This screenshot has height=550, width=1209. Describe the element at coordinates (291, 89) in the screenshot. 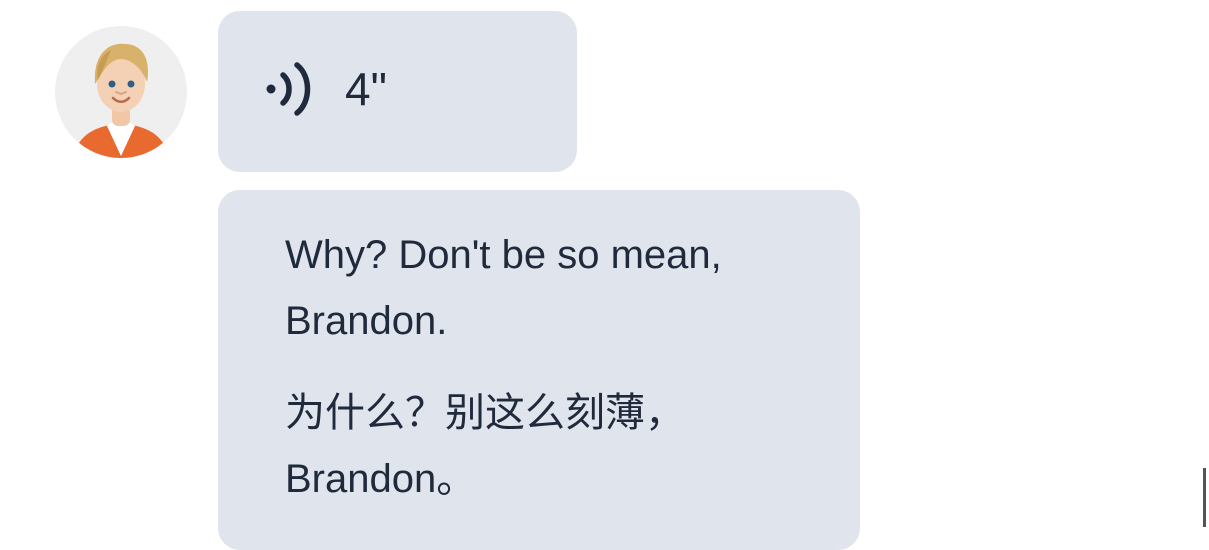

I see `sound-wave-icon` at that location.